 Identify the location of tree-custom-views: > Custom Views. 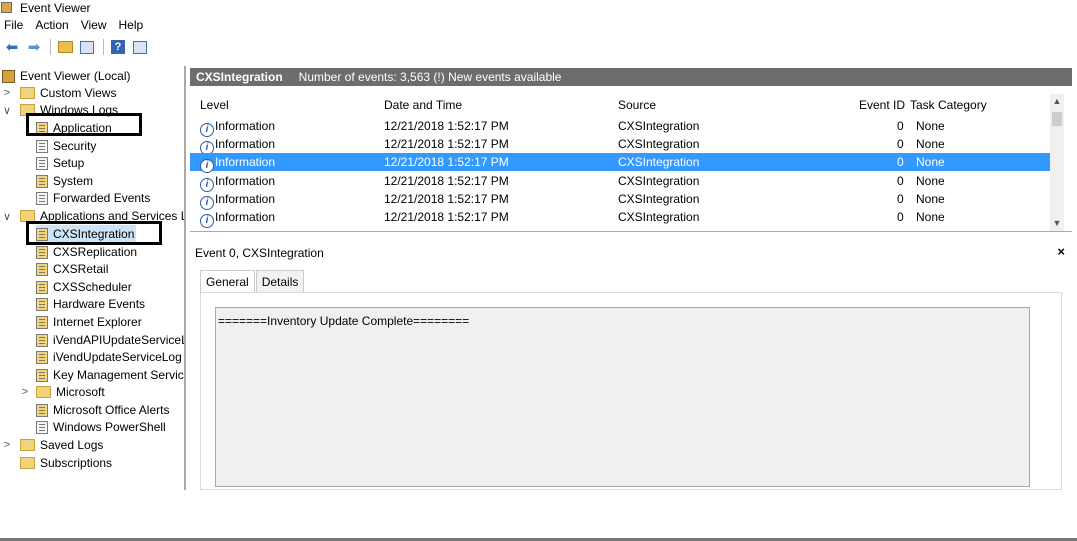
(59, 93).